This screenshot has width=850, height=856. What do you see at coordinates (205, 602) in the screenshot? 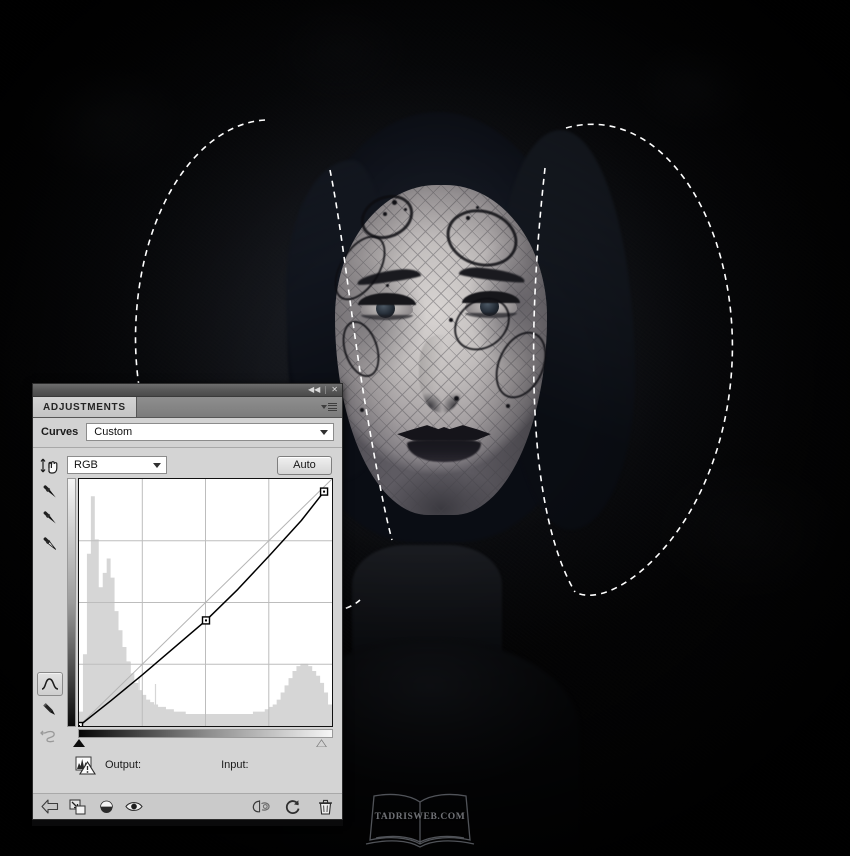
I see `curves-graph` at bounding box center [205, 602].